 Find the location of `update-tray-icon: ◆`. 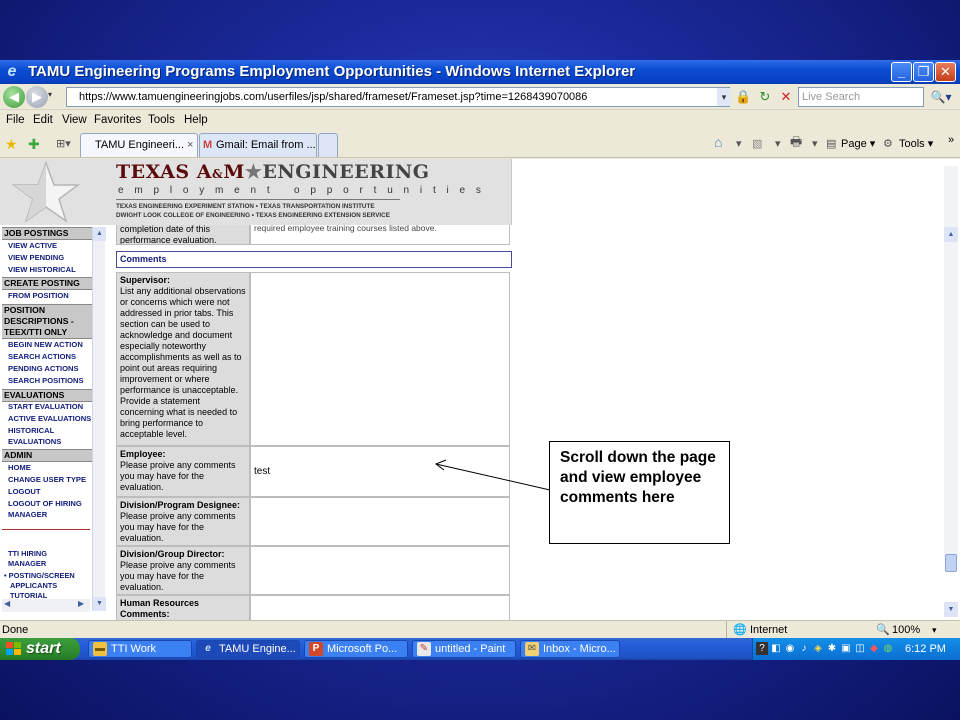

update-tray-icon: ◆ is located at coordinates (874, 648).